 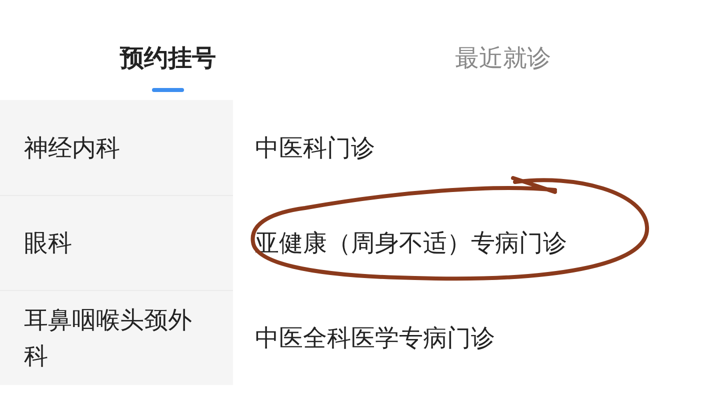 What do you see at coordinates (168, 64) in the screenshot?
I see `tab: 预约挂号` at bounding box center [168, 64].